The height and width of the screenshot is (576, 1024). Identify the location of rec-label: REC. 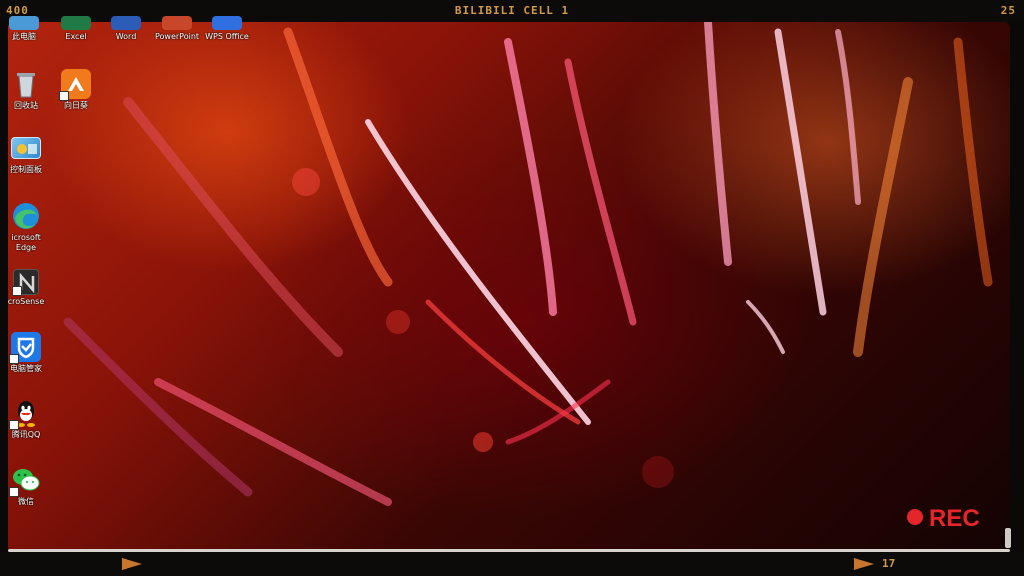
(954, 518).